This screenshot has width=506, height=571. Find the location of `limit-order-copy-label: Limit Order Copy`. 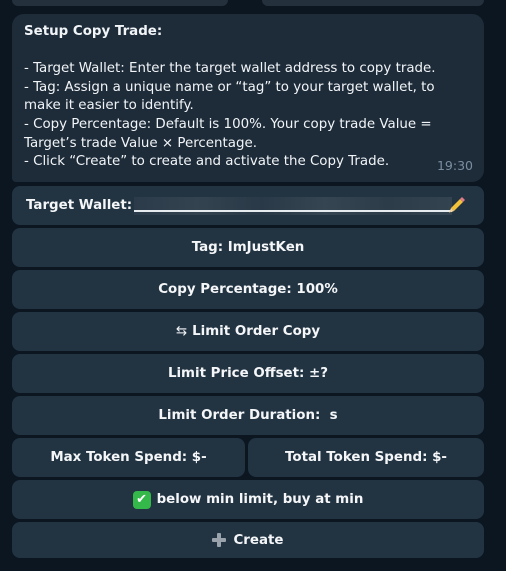

limit-order-copy-label: Limit Order Copy is located at coordinates (256, 331).